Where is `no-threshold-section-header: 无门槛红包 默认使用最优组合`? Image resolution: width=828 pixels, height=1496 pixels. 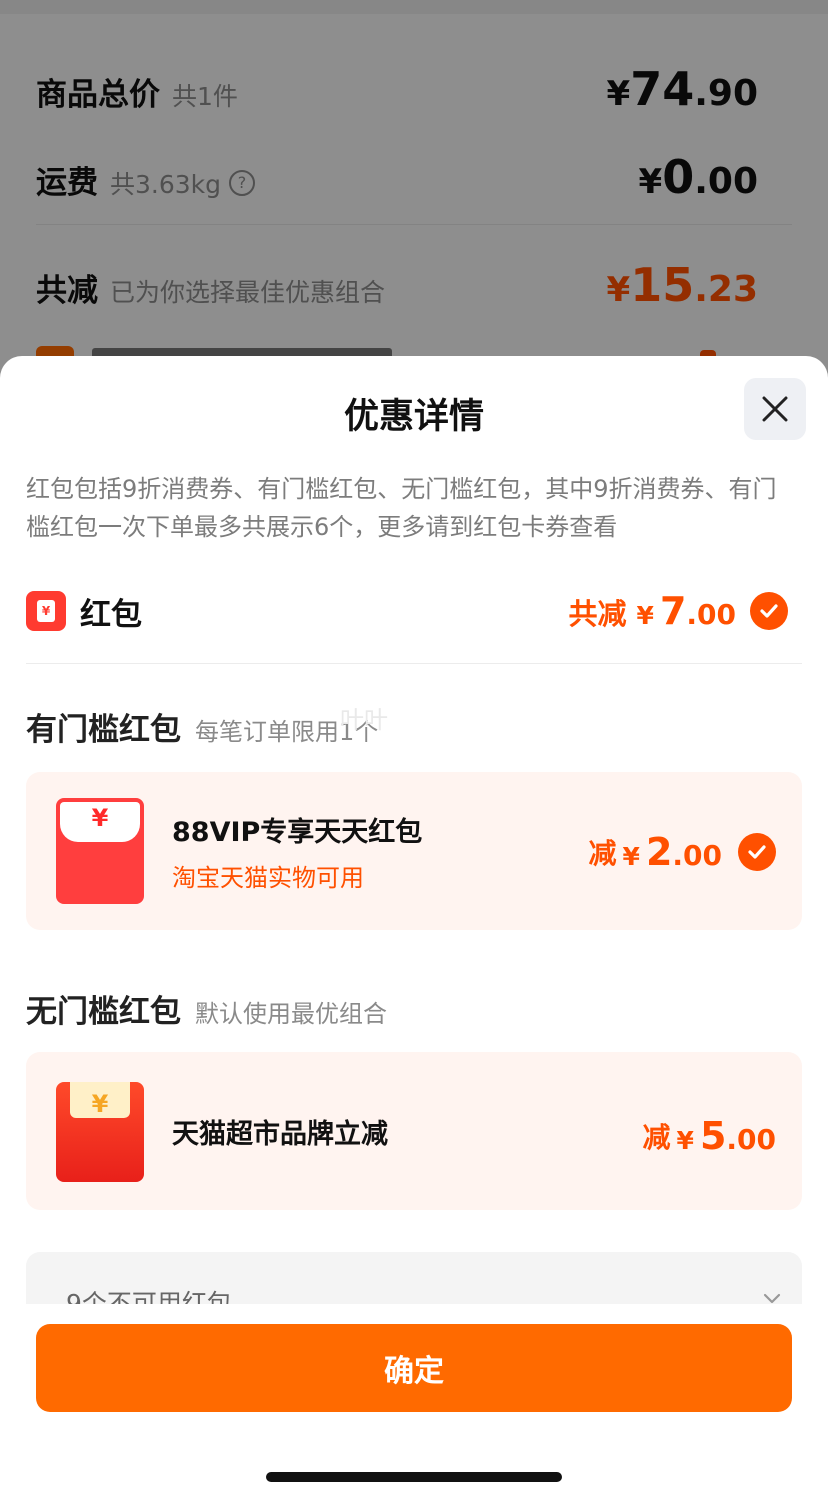 no-threshold-section-header: 无门槛红包 默认使用最优组合 is located at coordinates (206, 1008).